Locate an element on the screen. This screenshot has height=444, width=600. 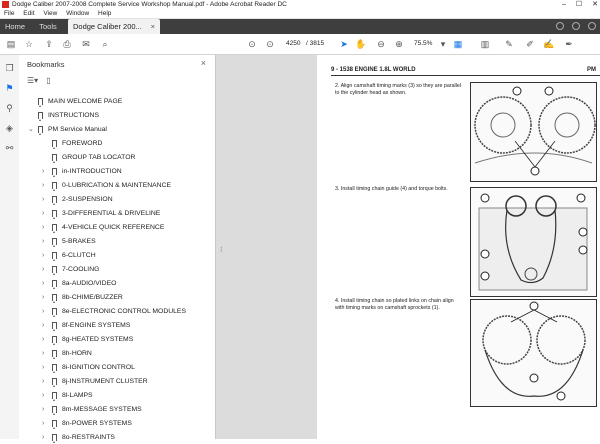
bookmark-label: 0-LUBRICATION & MAINTENANCE is located at coordinates (117, 185).